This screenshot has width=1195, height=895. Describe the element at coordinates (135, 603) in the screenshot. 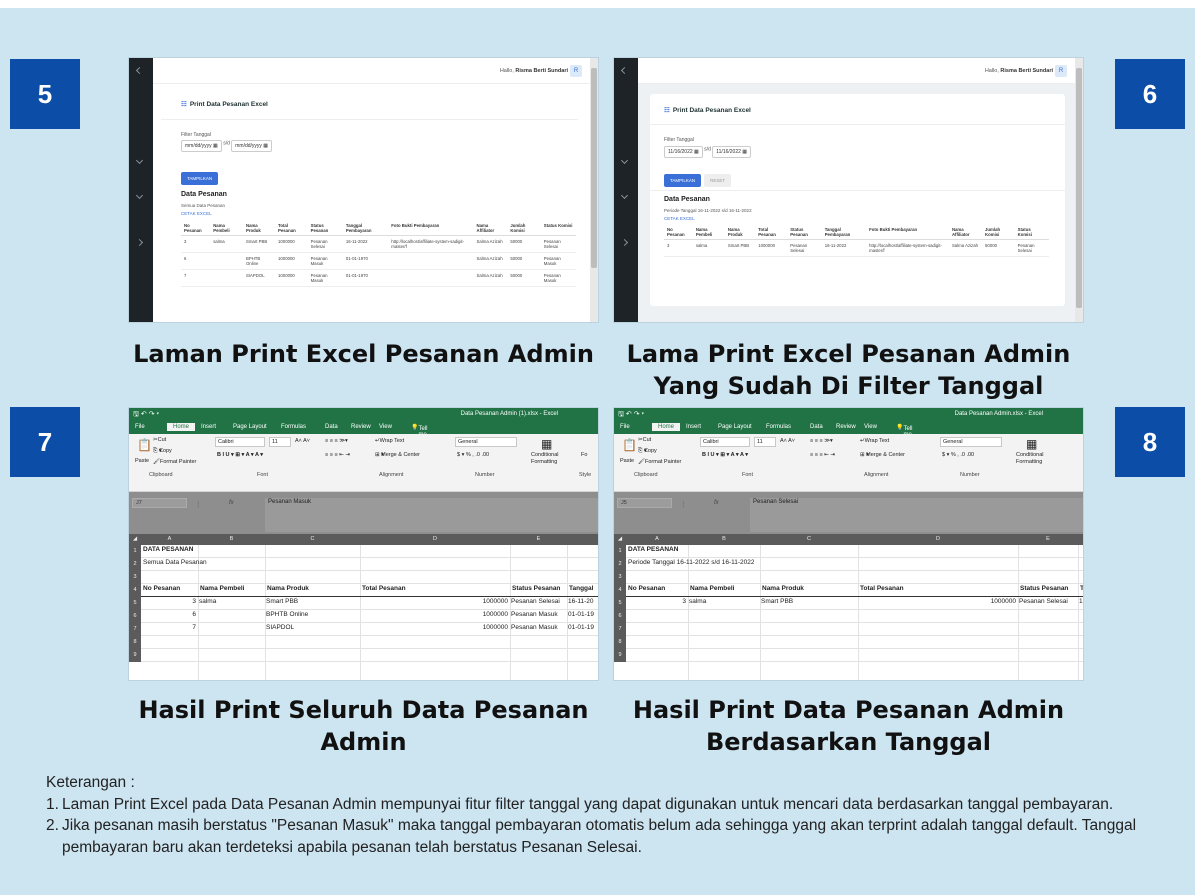

I see `row-number: 5` at that location.